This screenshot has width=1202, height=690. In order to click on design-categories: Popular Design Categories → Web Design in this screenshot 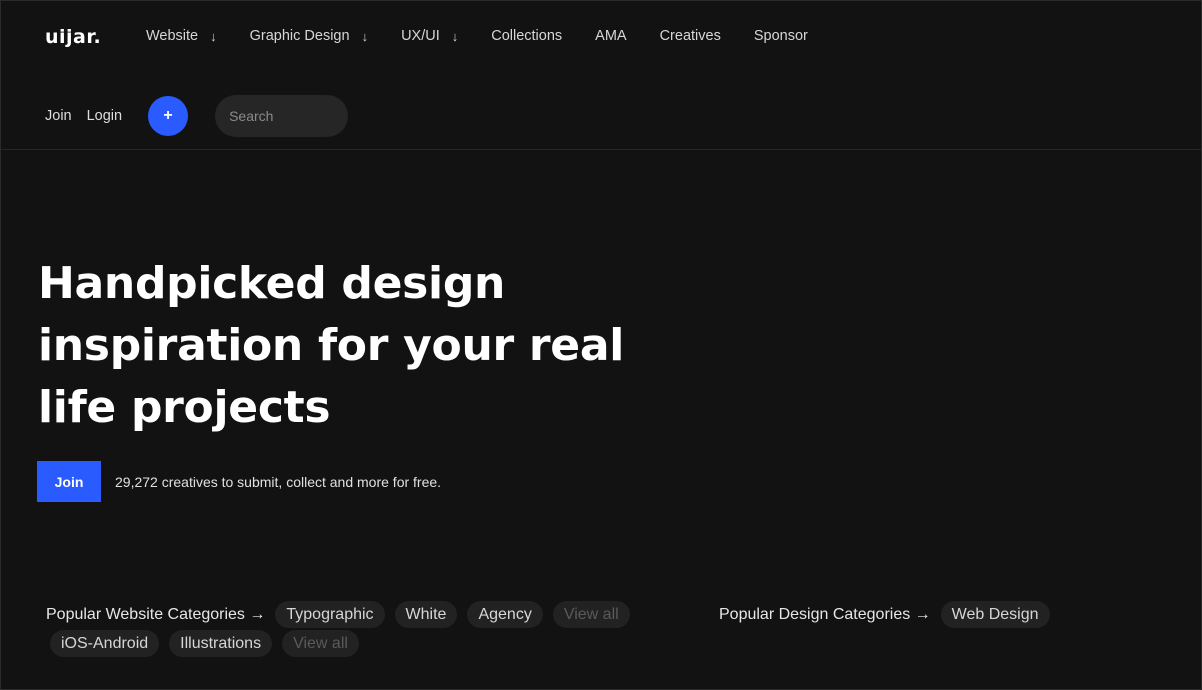, I will do `click(889, 614)`.